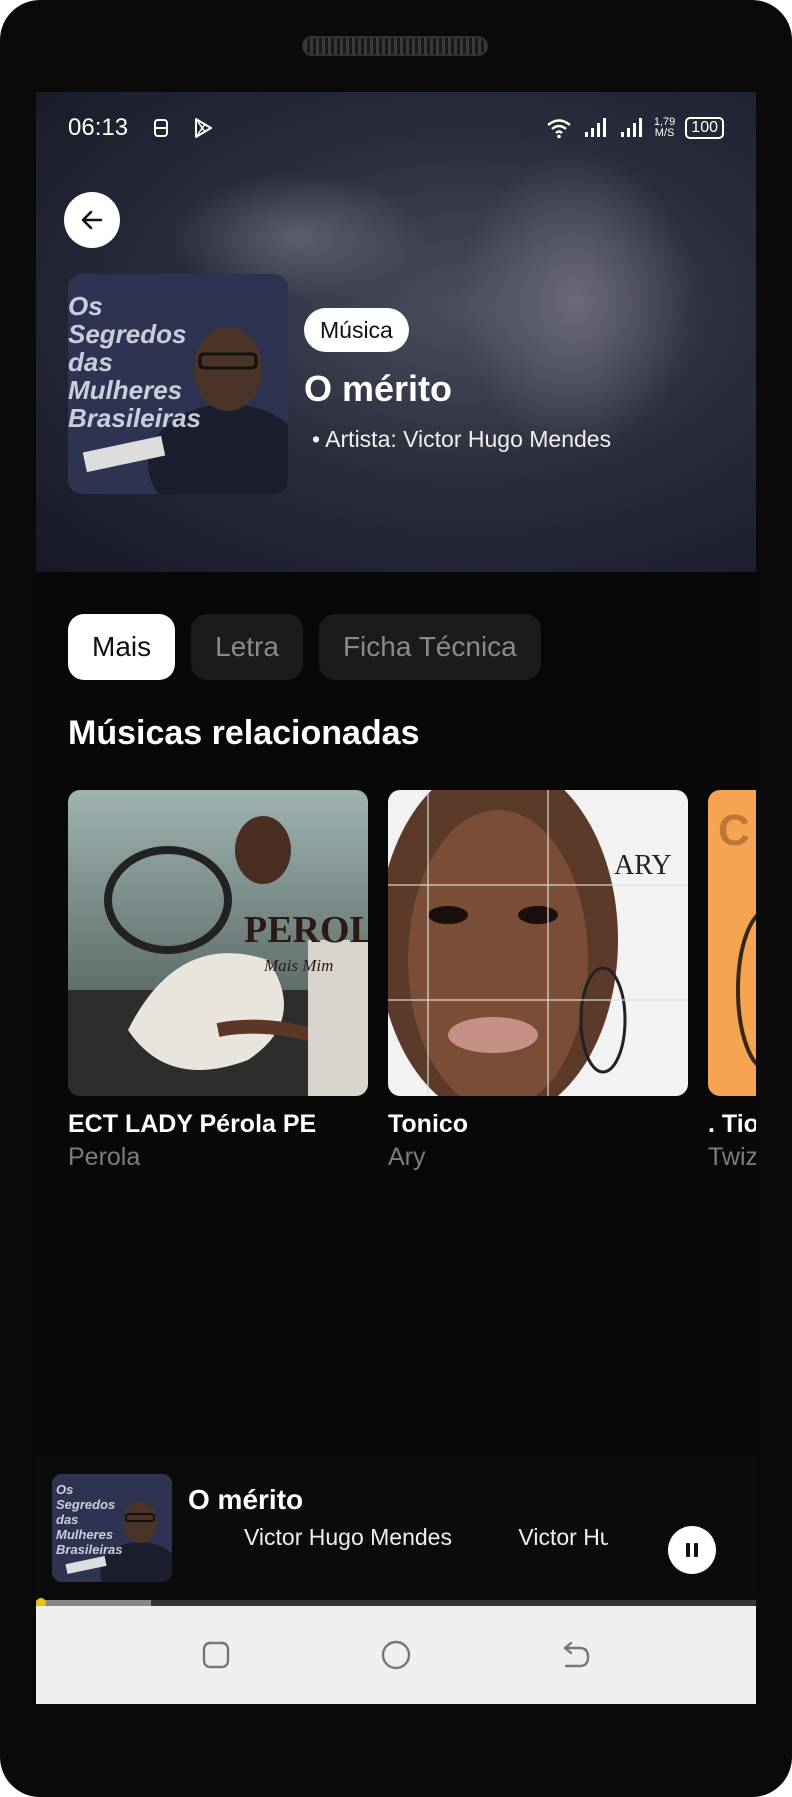 The image size is (792, 1797). What do you see at coordinates (89, 1549) in the screenshot?
I see `mini-cover-text-line-3: Brasileiras` at bounding box center [89, 1549].